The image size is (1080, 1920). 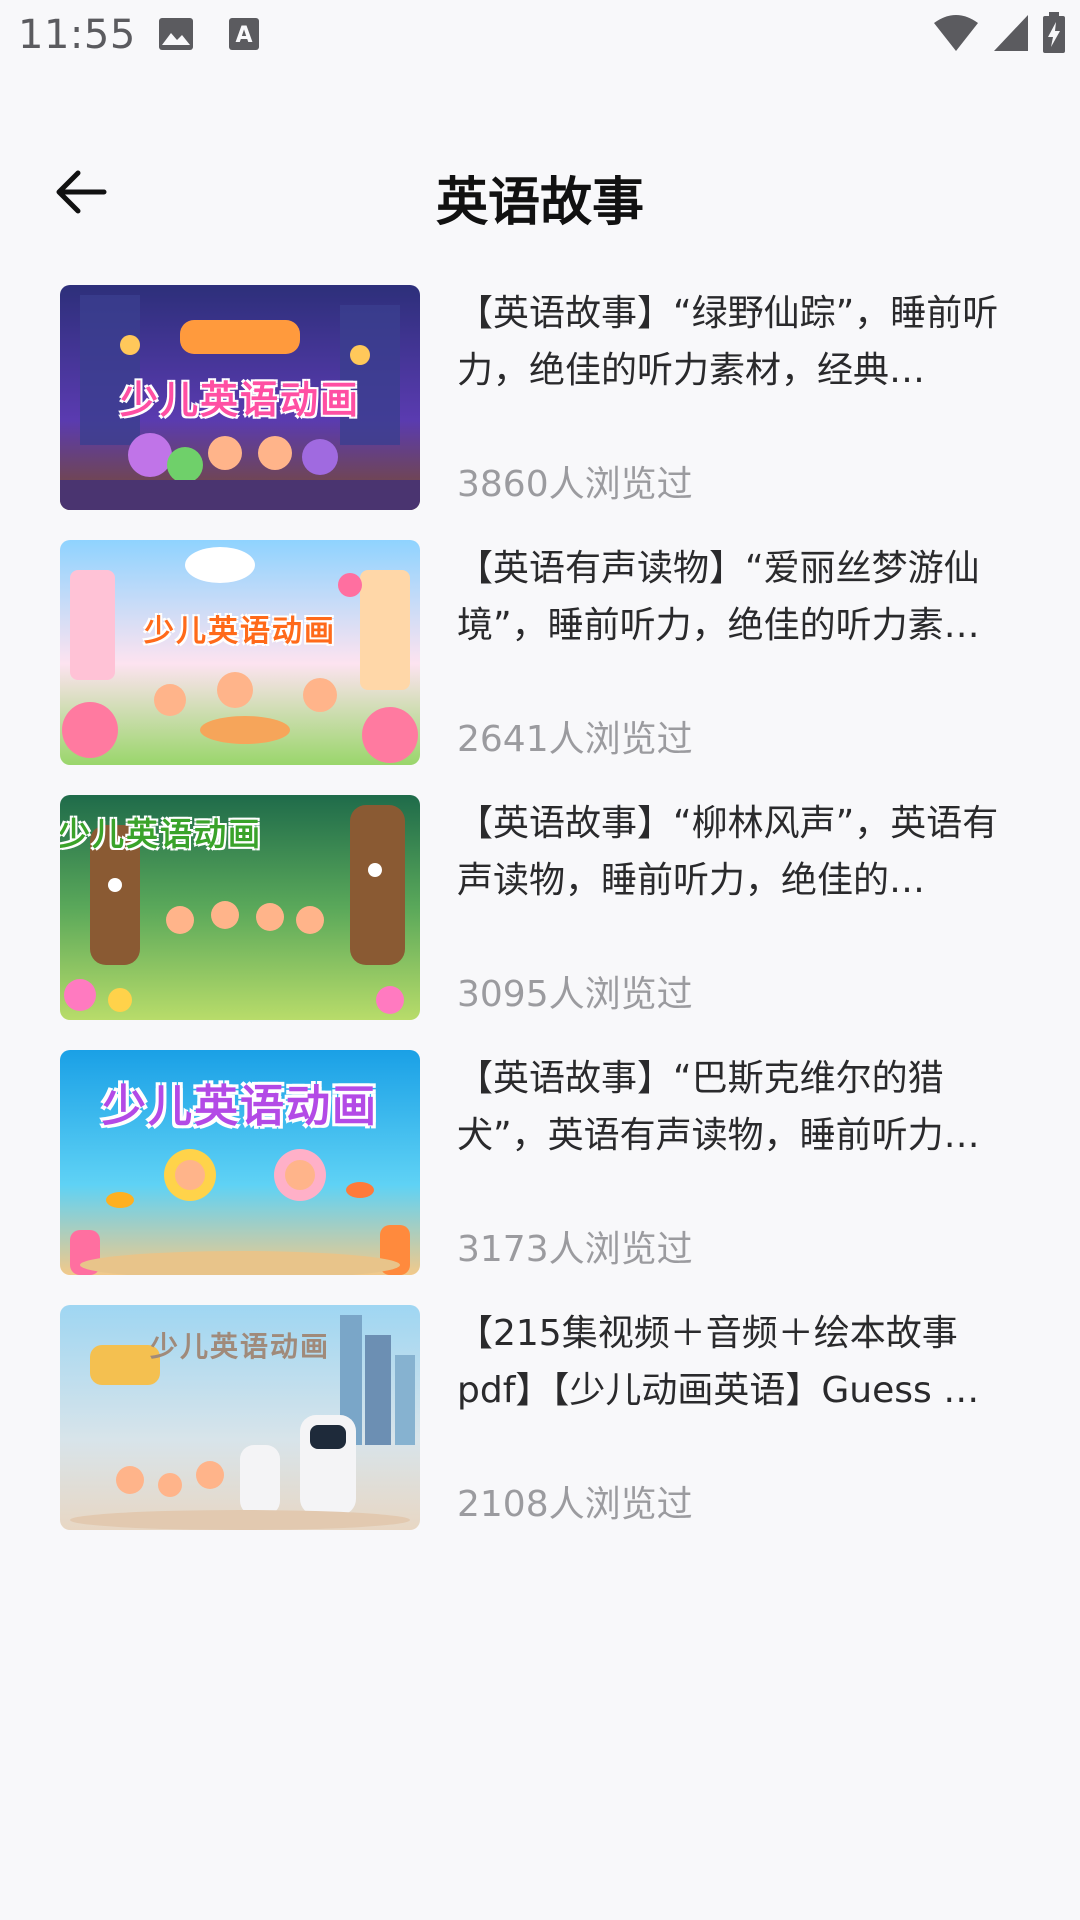 I want to click on status-bar: 11:55 A, so click(x=540, y=36).